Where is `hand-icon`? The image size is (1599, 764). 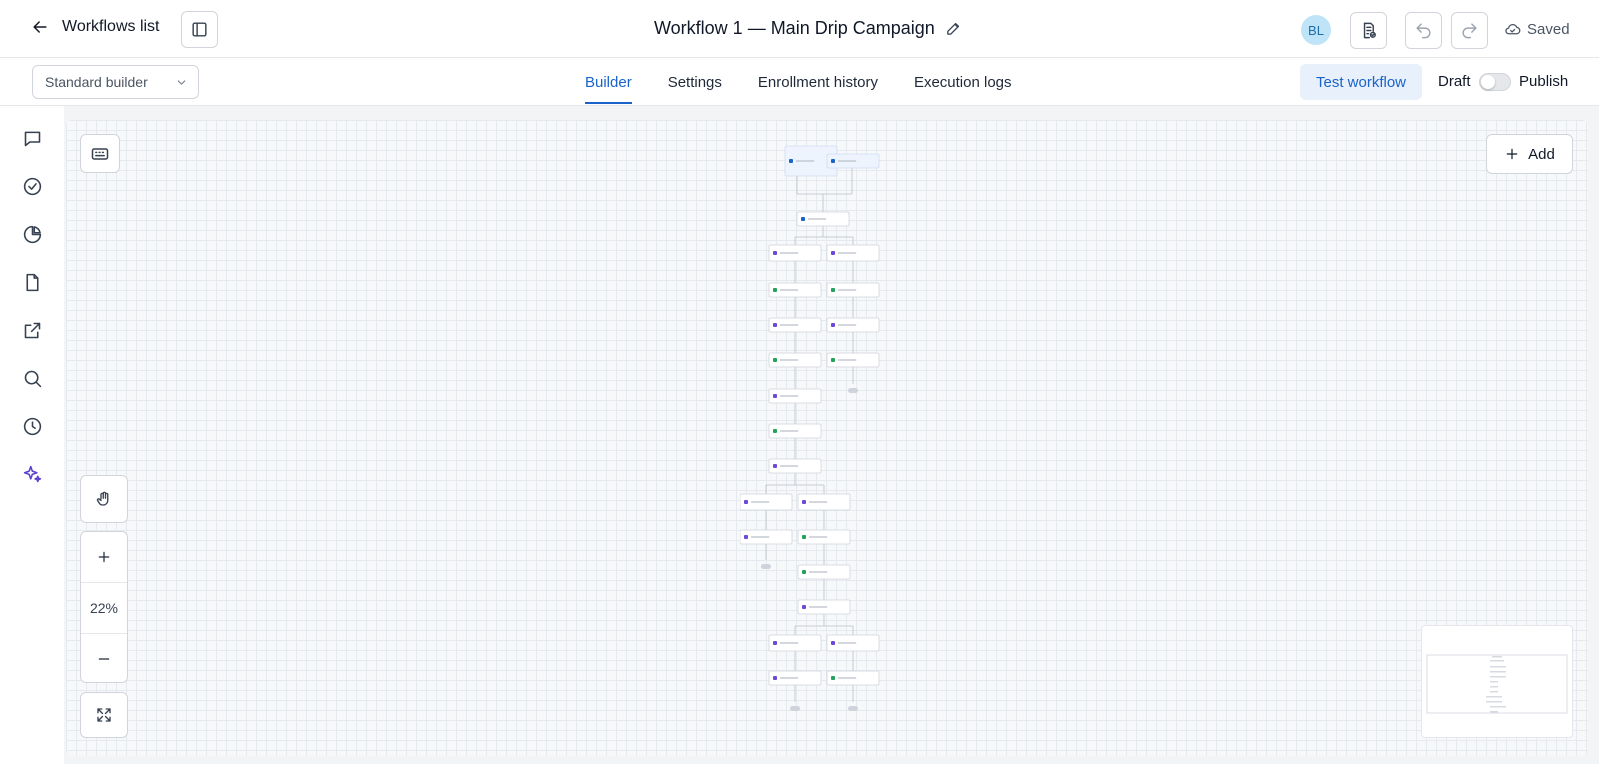
hand-icon is located at coordinates (102, 498).